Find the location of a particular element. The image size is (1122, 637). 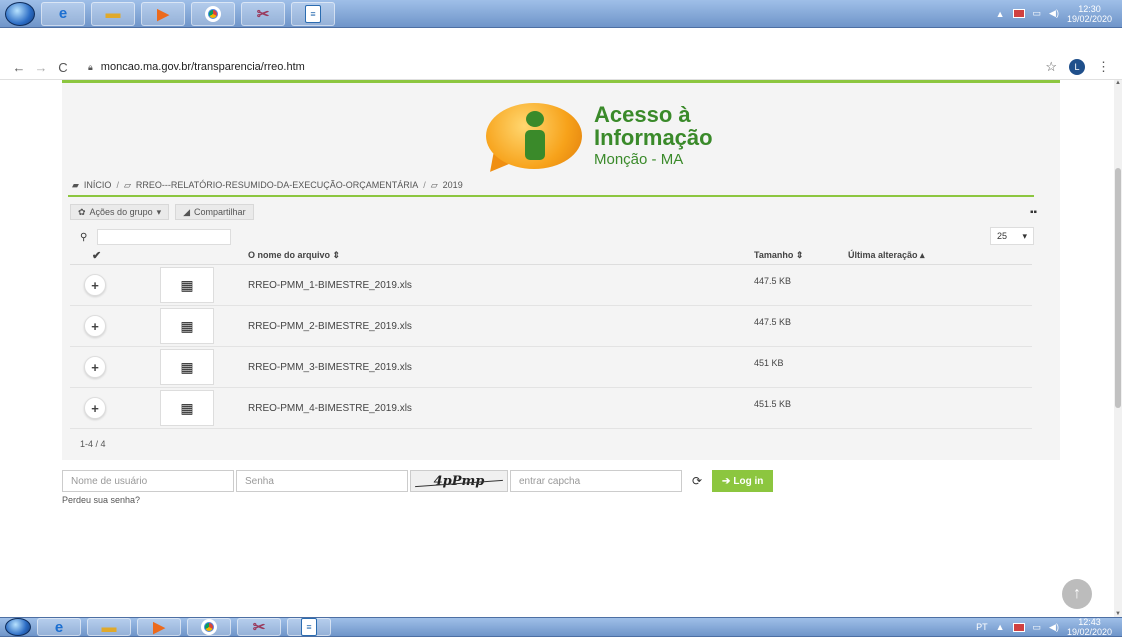

gear-icon: ✿ is located at coordinates (82, 211).